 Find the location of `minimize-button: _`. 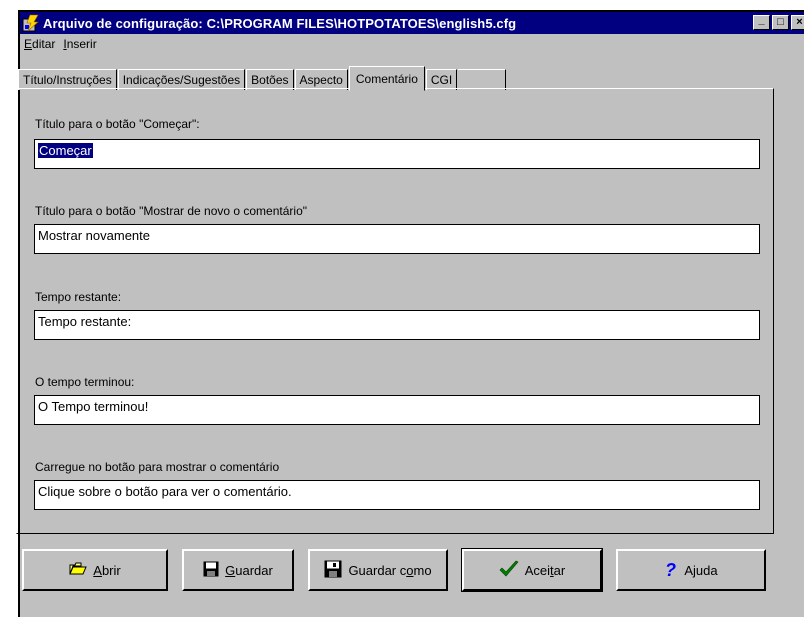

minimize-button: _ is located at coordinates (761, 21).